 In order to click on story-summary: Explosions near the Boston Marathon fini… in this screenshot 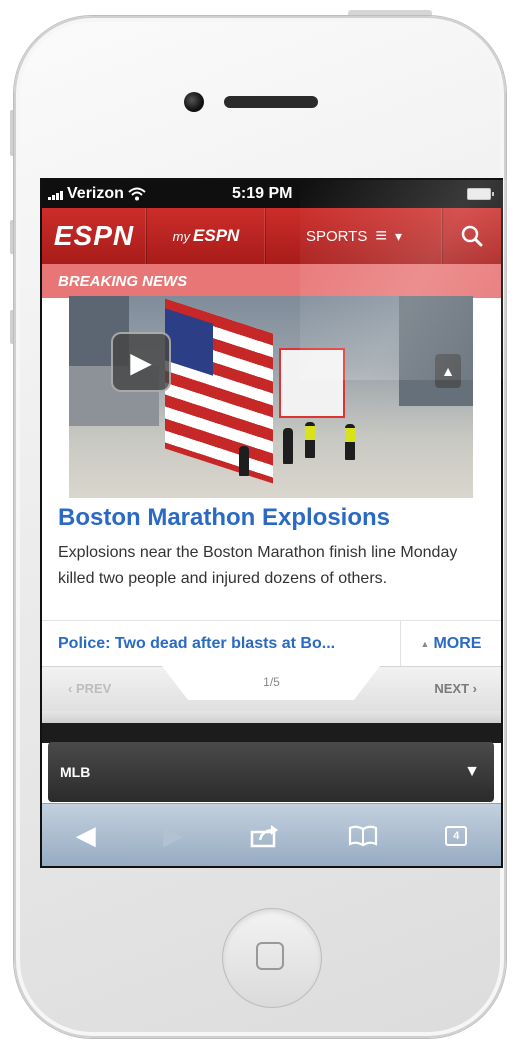, I will do `click(258, 565)`.